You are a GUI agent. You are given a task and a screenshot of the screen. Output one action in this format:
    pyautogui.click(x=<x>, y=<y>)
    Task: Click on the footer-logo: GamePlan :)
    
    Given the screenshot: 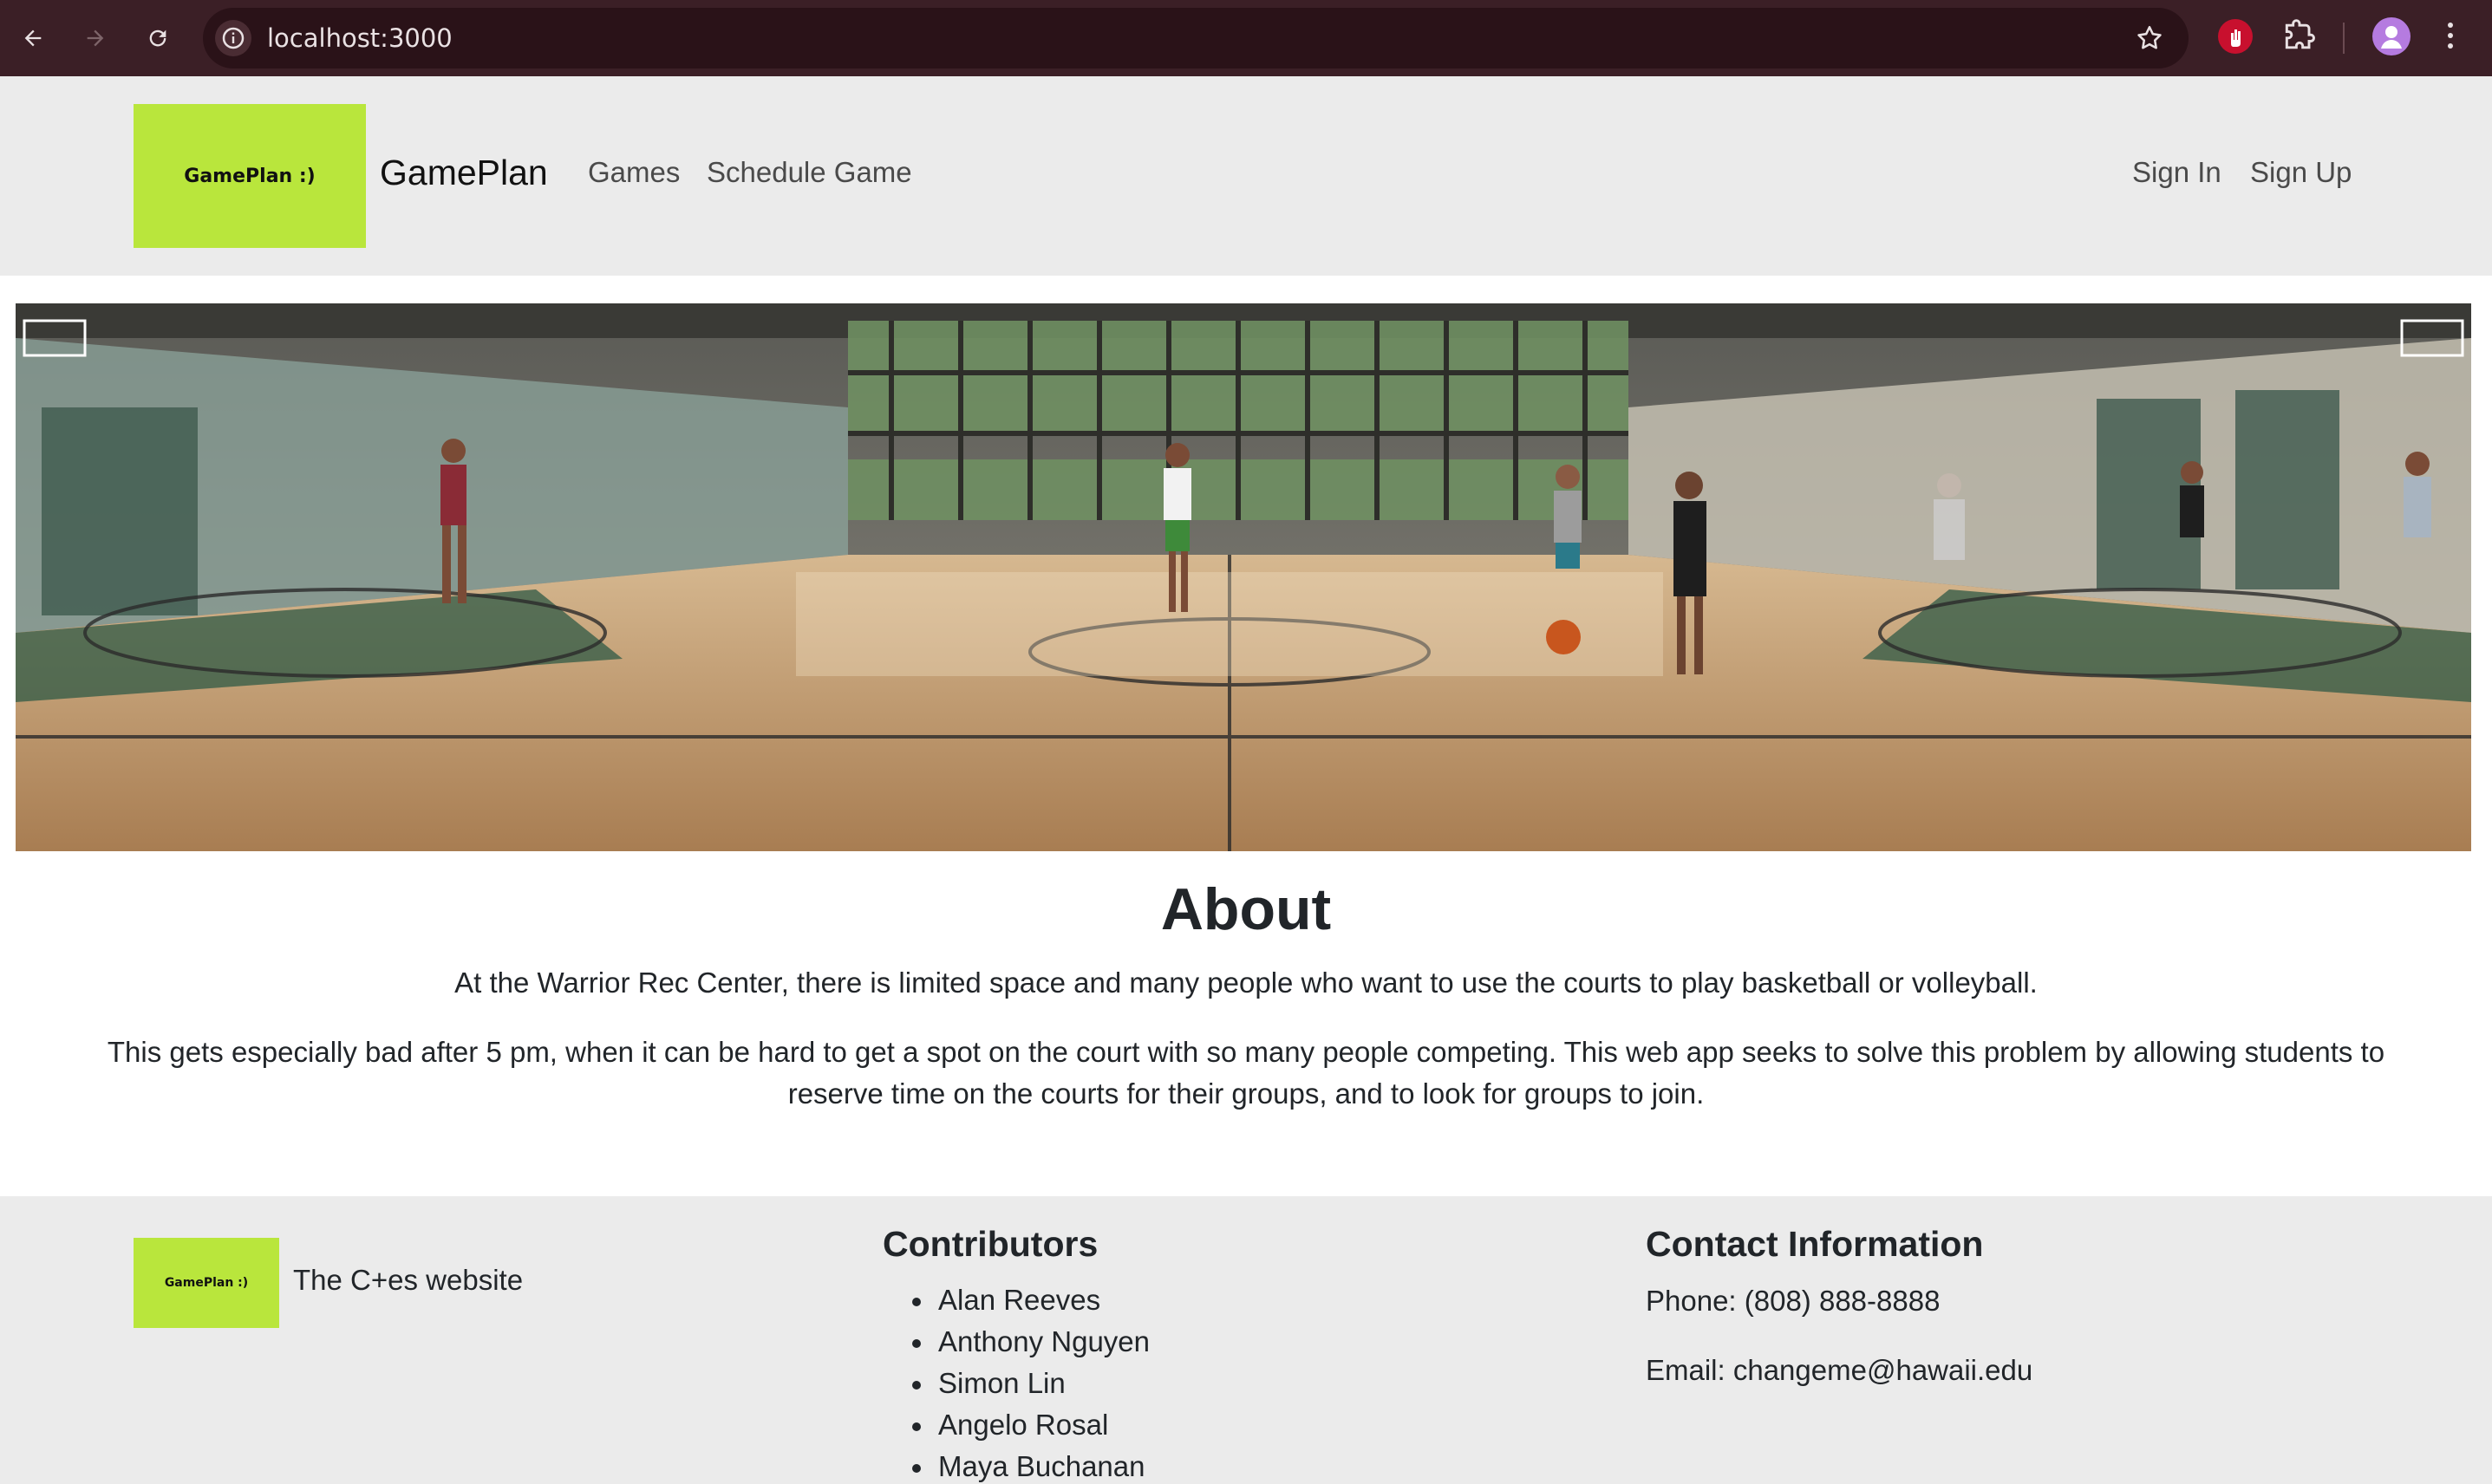 What is the action you would take?
    pyautogui.click(x=206, y=1283)
    